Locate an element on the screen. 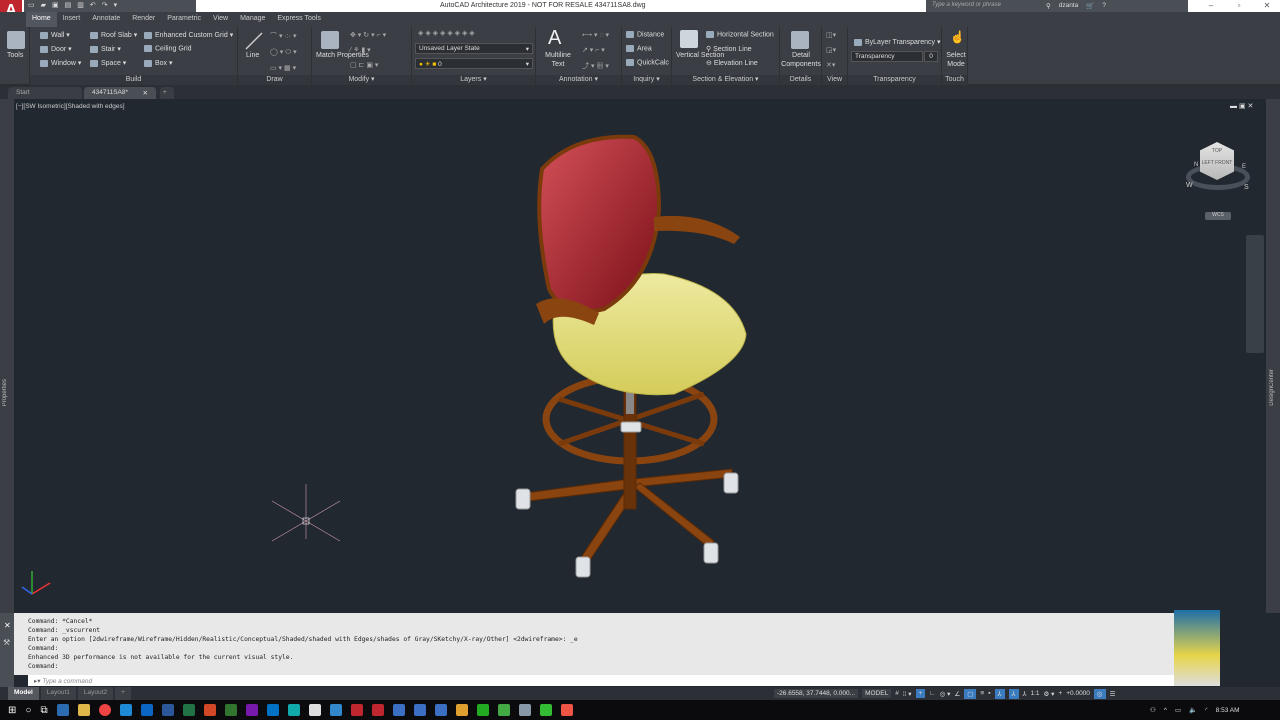  tab-layout1: Layout1 is located at coordinates (58, 693).